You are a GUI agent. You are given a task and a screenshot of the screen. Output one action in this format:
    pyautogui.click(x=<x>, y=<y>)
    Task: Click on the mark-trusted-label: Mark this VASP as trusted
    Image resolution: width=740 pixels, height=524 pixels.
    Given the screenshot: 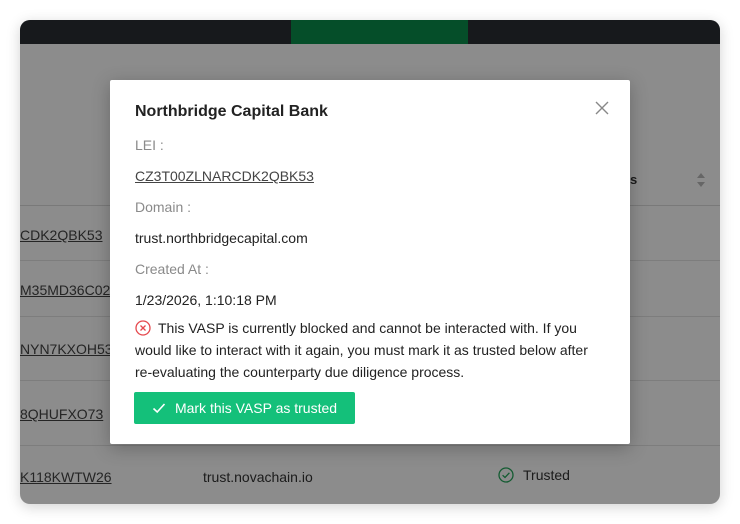 What is the action you would take?
    pyautogui.click(x=256, y=408)
    